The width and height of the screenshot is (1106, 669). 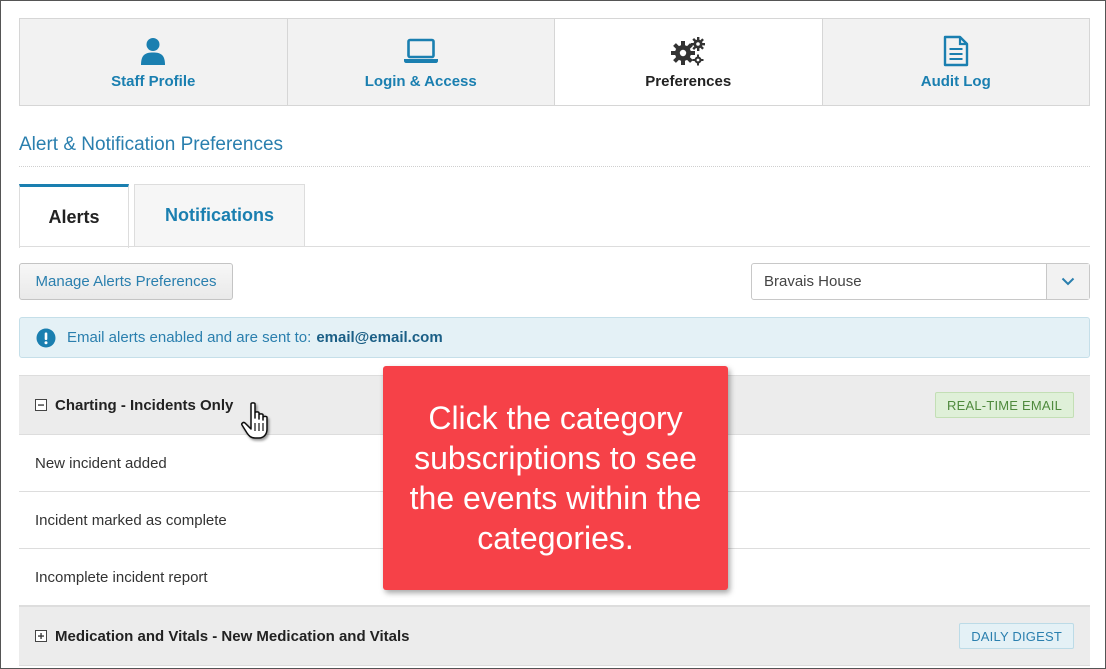 I want to click on hand-pointer-icon, so click(x=256, y=424).